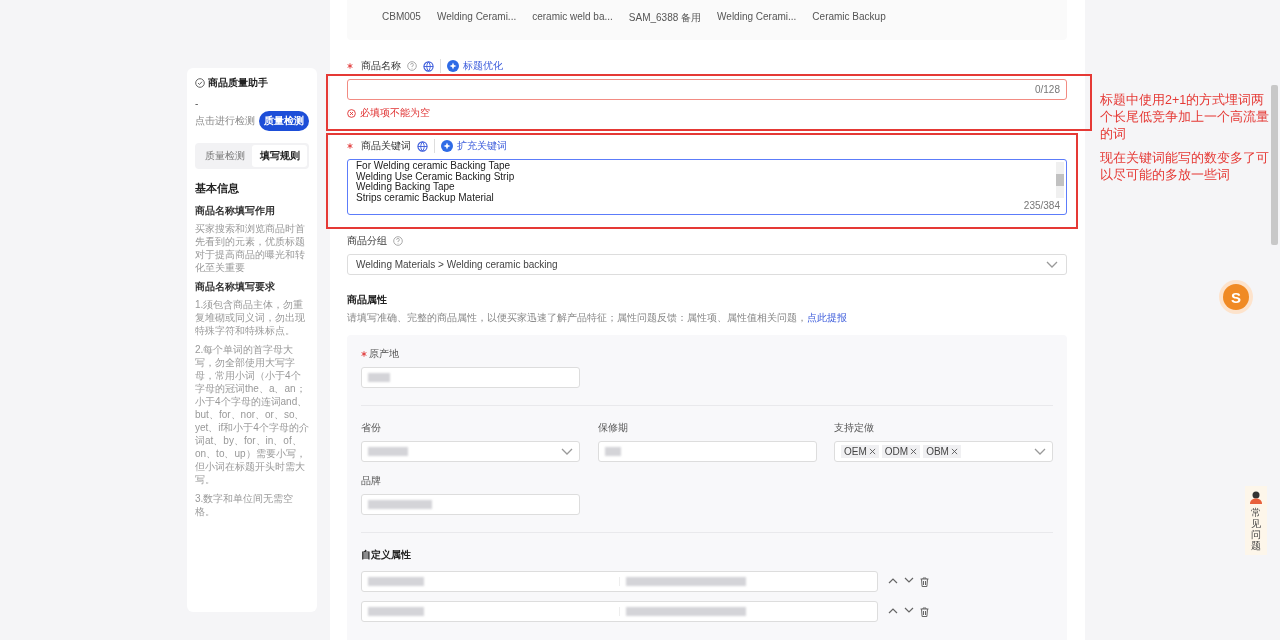 The height and width of the screenshot is (640, 1280). I want to click on sku-cell: SAM_6388 备用, so click(665, 18).